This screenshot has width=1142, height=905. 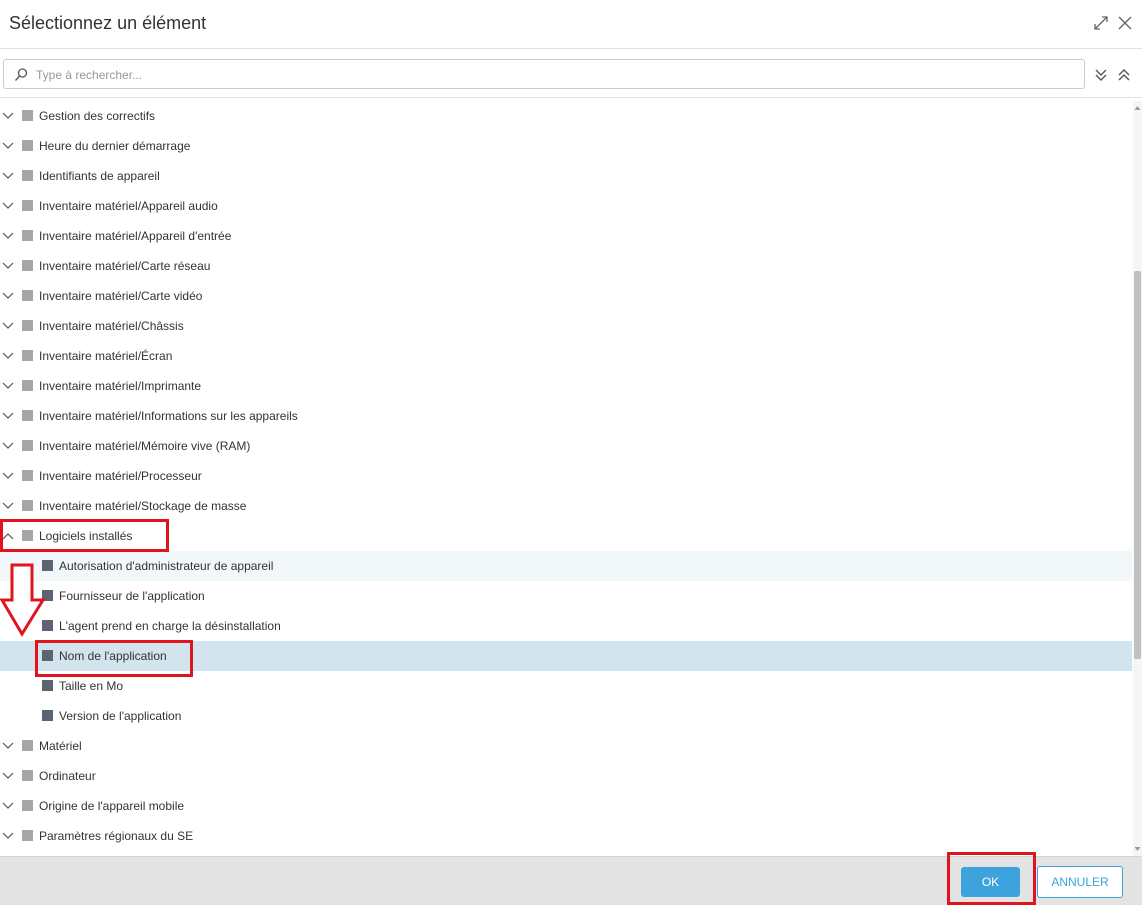 What do you see at coordinates (566, 446) in the screenshot?
I see `tree-item-inventaire-materiel-memoire-vive-ram: Inventaire matériel/Mémoire vive (RAM)` at bounding box center [566, 446].